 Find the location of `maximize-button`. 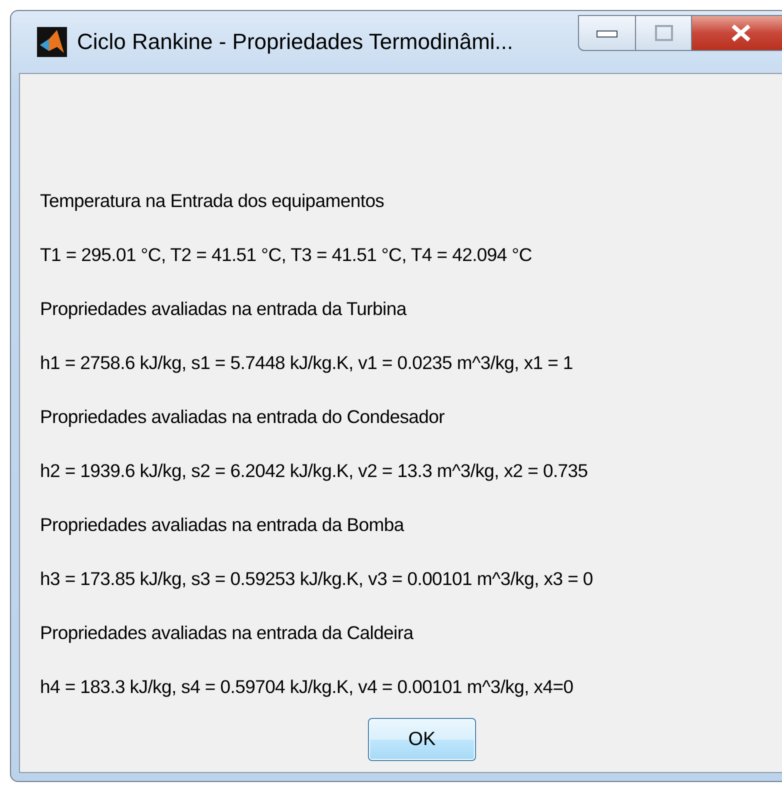

maximize-button is located at coordinates (664, 33).